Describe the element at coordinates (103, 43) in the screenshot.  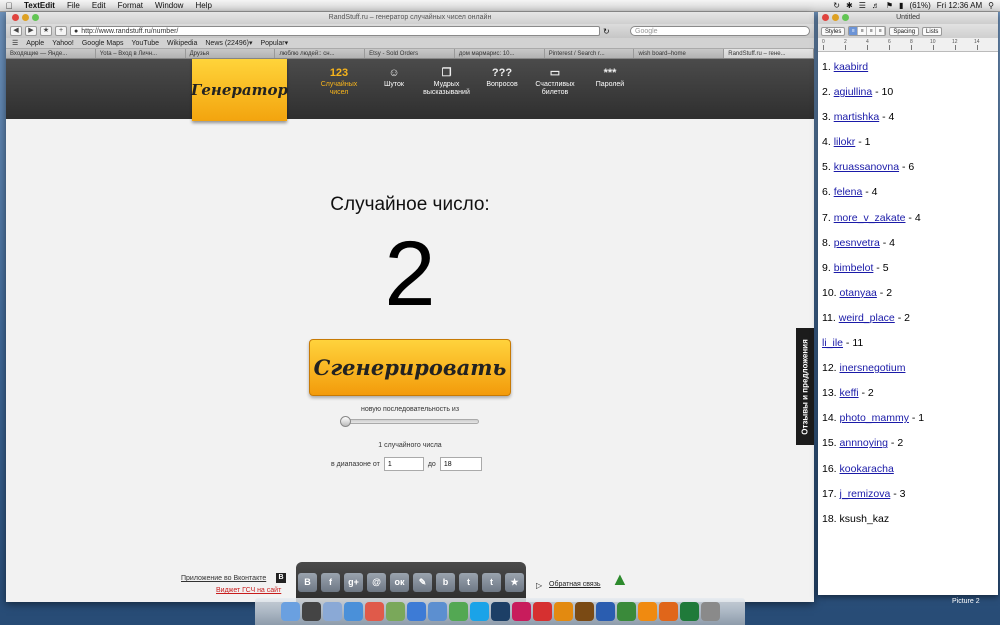
I see `bookmark-google-maps: Google Maps` at that location.